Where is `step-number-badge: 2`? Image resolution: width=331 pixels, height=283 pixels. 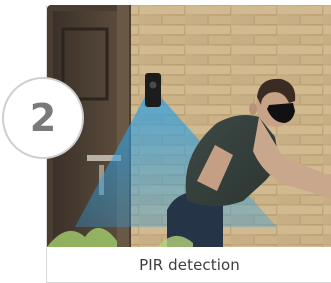
step-number-badge: 2 is located at coordinates (43, 118).